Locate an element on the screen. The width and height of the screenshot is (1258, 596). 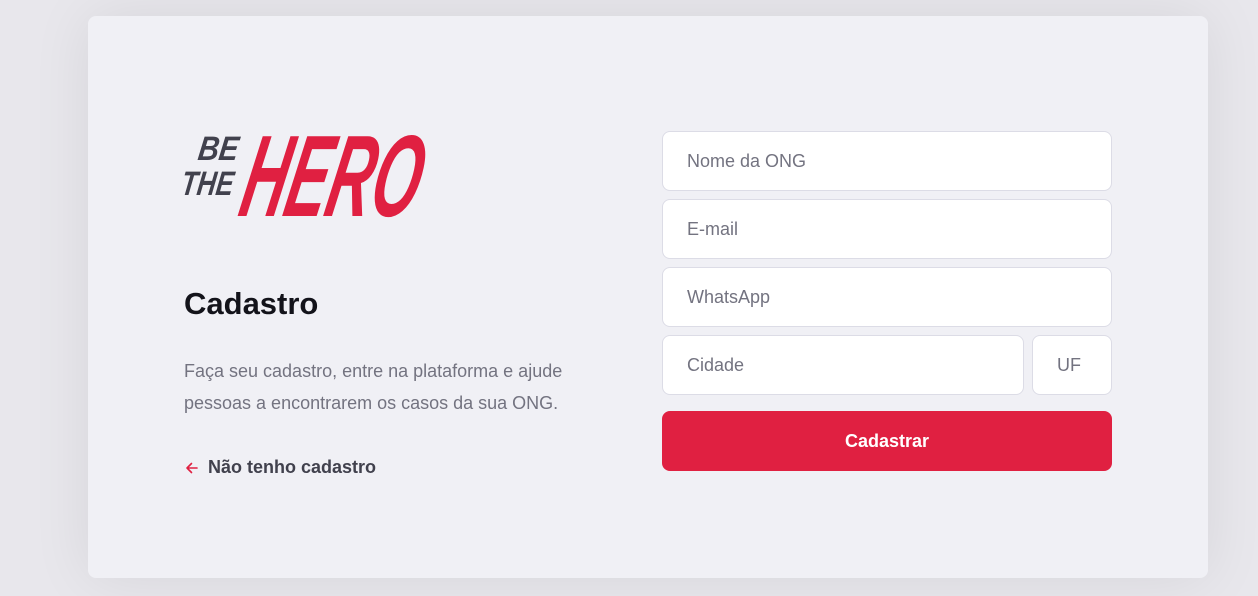
logo-be-text: BE is located at coordinates (219, 149).